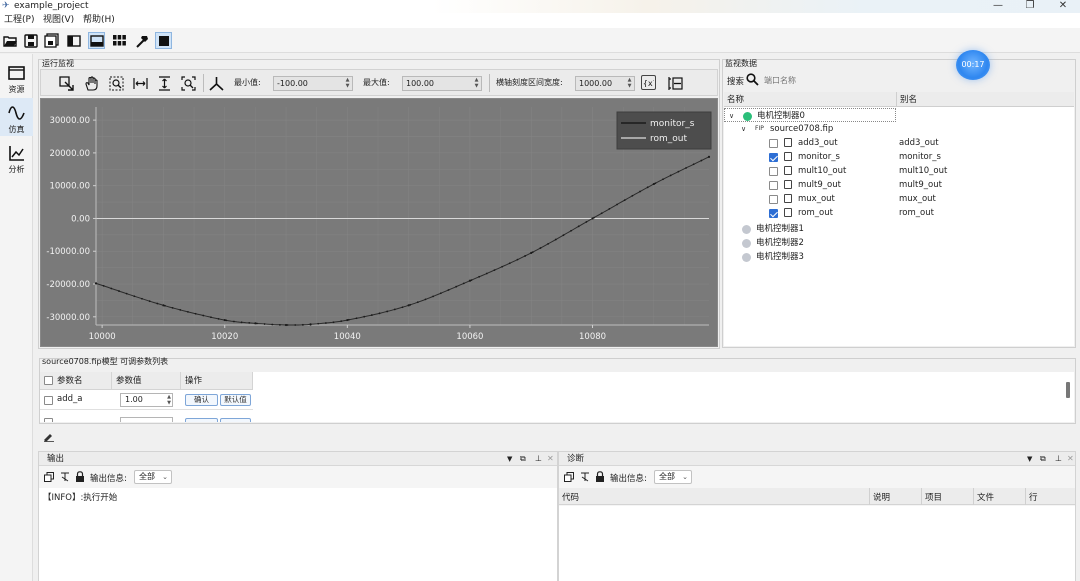 Image resolution: width=1080 pixels, height=581 pixels. Describe the element at coordinates (16, 77) in the screenshot. I see `nav-resources: 资源` at that location.